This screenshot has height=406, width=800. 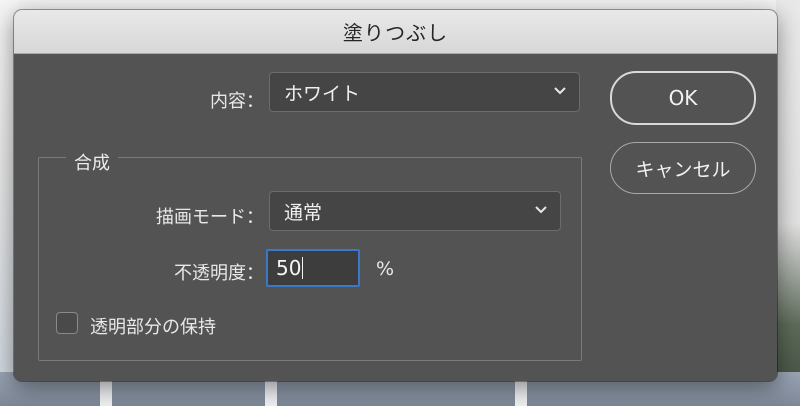 I want to click on text-caret, so click(x=303, y=268).